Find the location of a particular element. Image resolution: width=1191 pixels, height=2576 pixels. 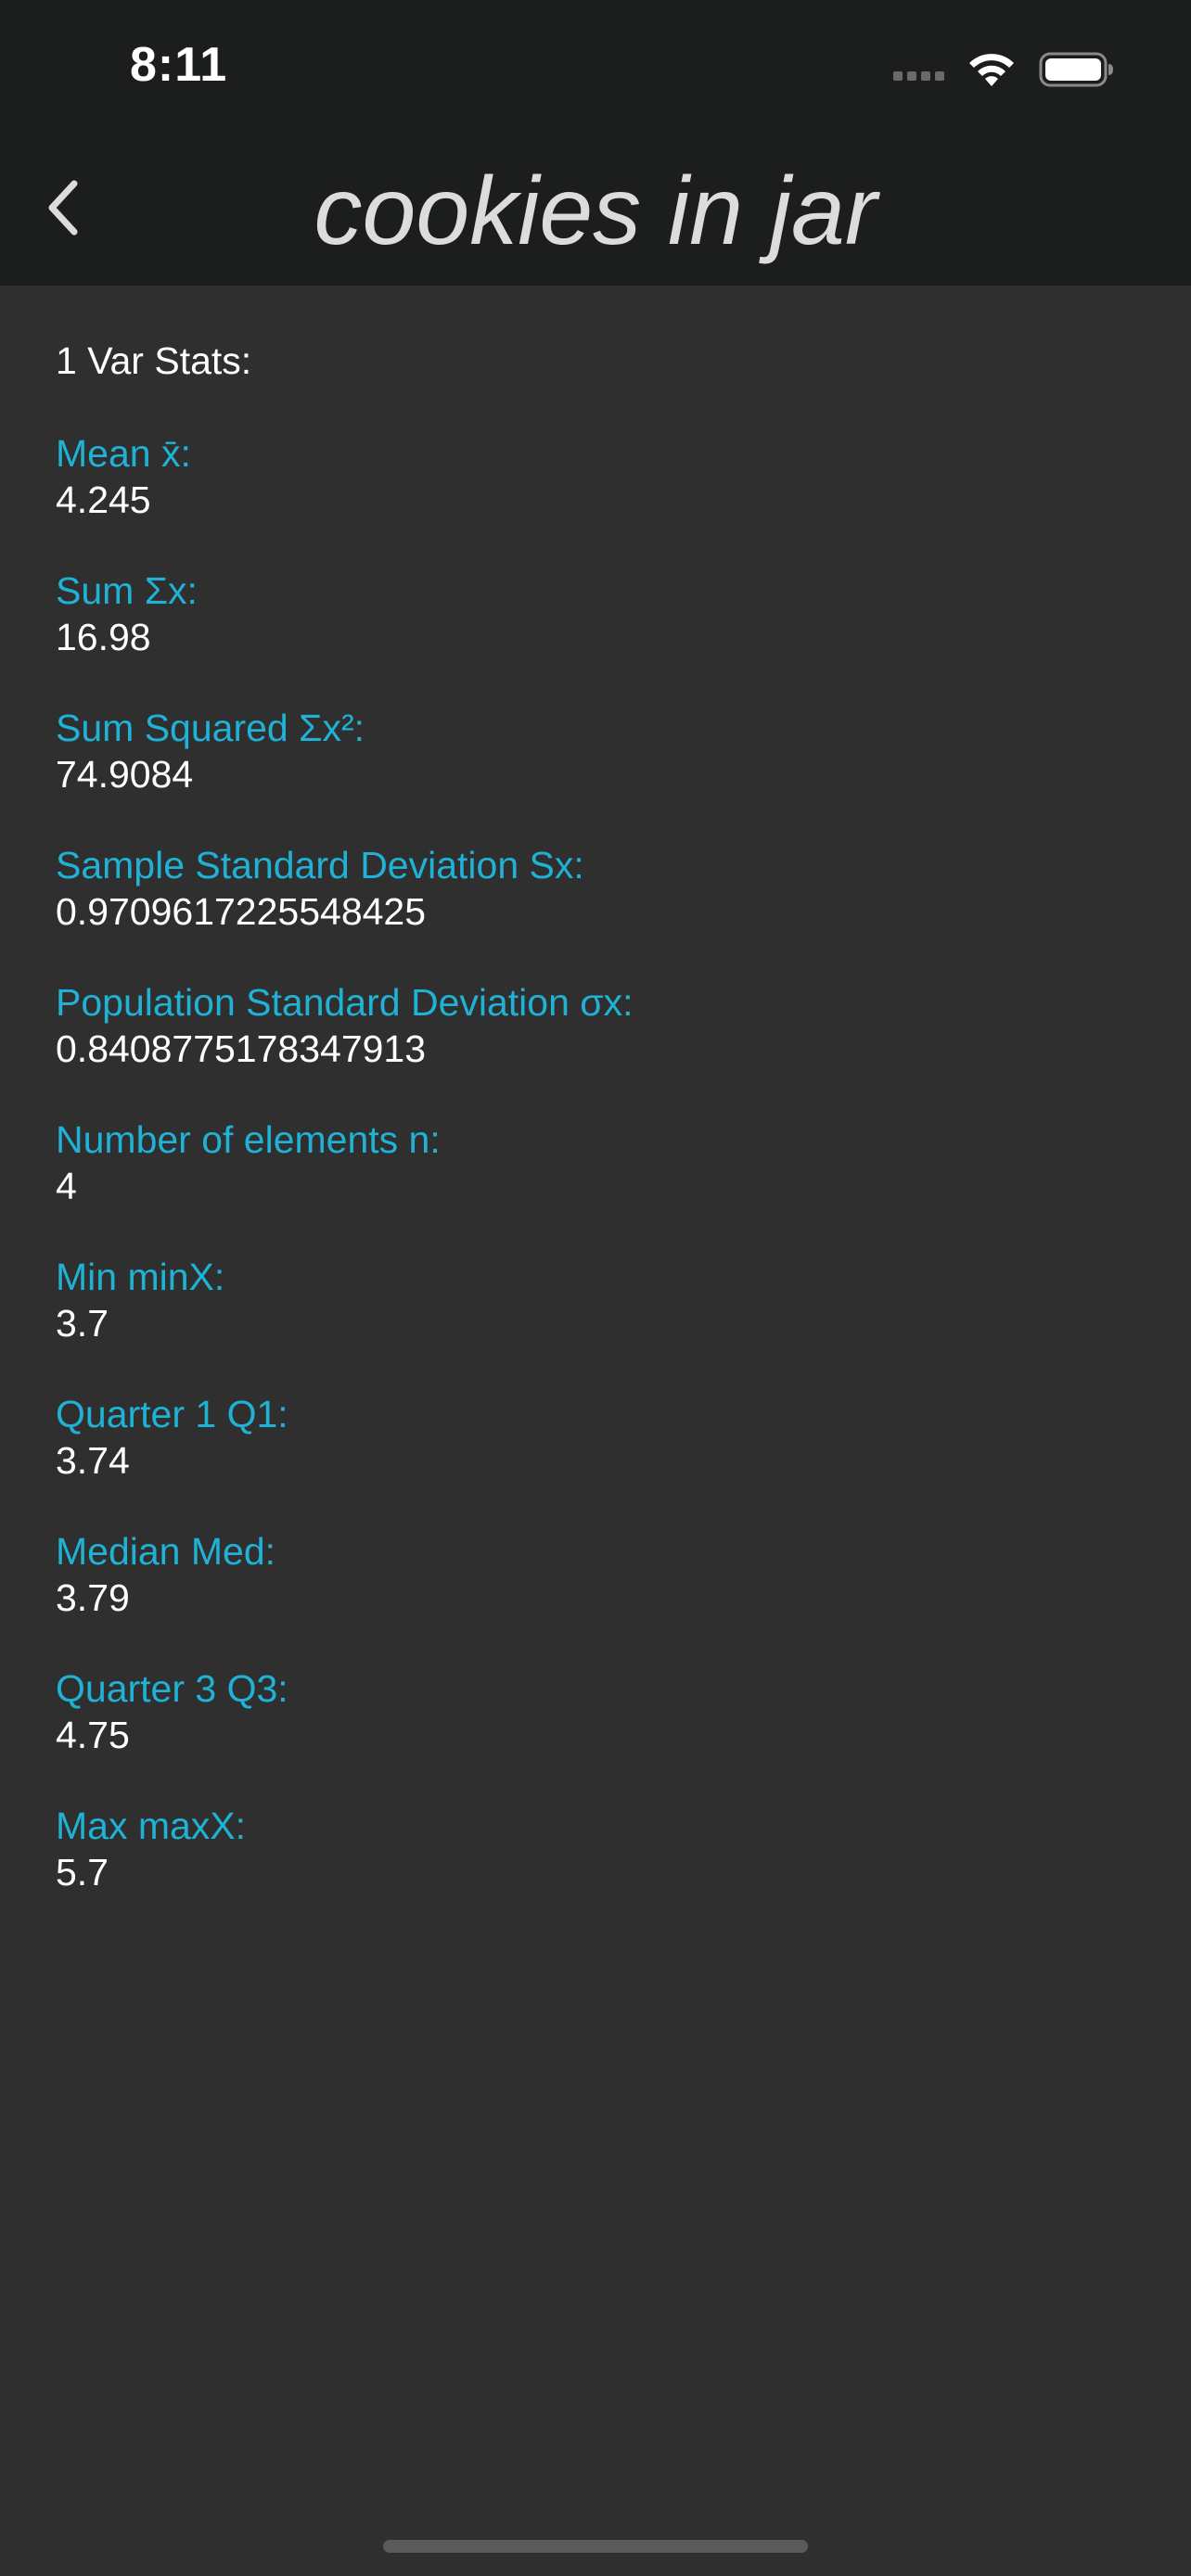

stat-item: Quarter 3 Q3: 4.75 is located at coordinates (595, 1712).